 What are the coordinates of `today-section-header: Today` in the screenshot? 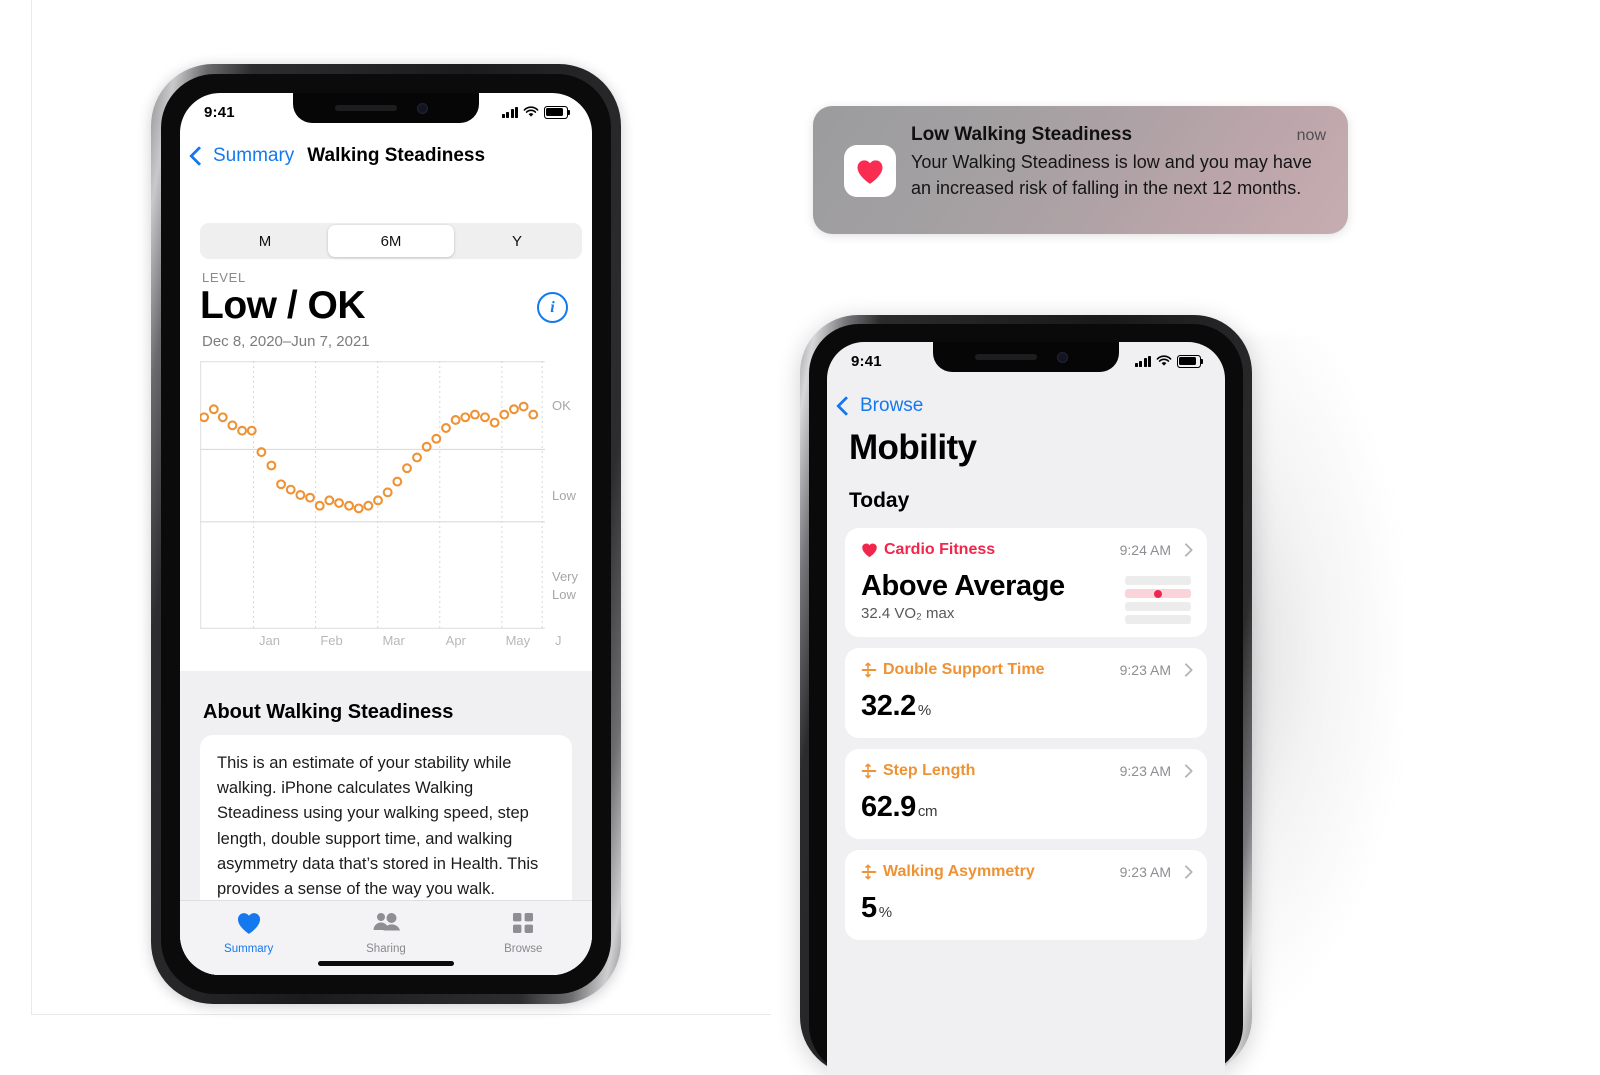 It's located at (879, 500).